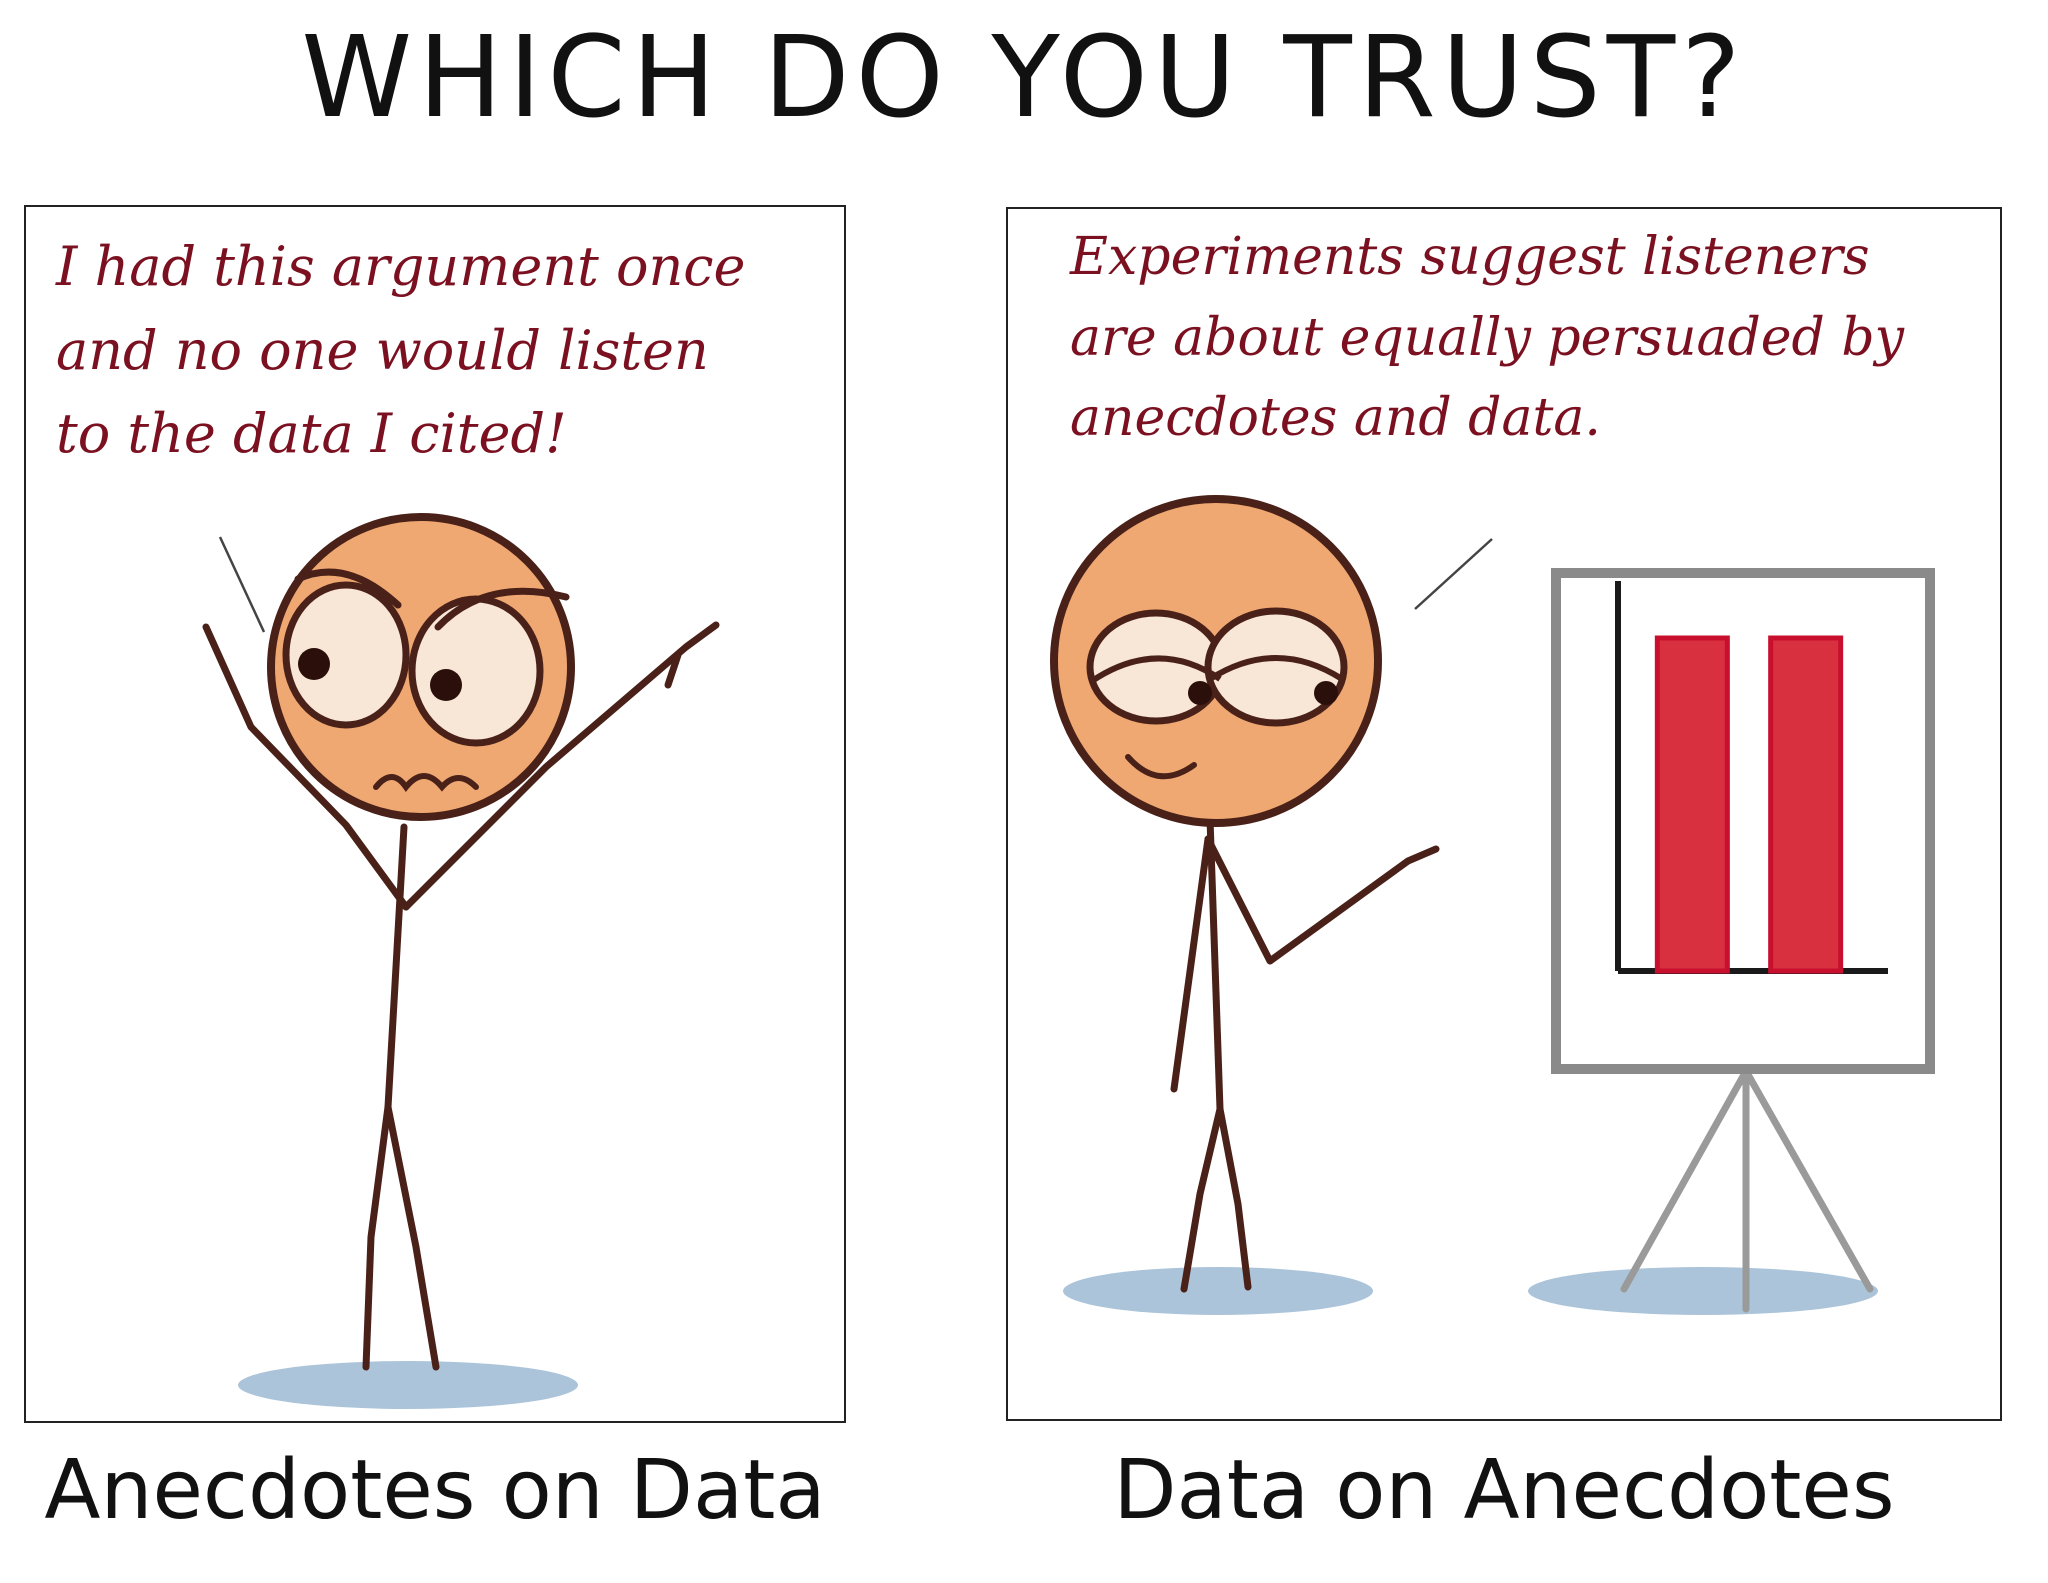 This screenshot has width=2048, height=1583. What do you see at coordinates (396, 967) in the screenshot?
I see `torso` at bounding box center [396, 967].